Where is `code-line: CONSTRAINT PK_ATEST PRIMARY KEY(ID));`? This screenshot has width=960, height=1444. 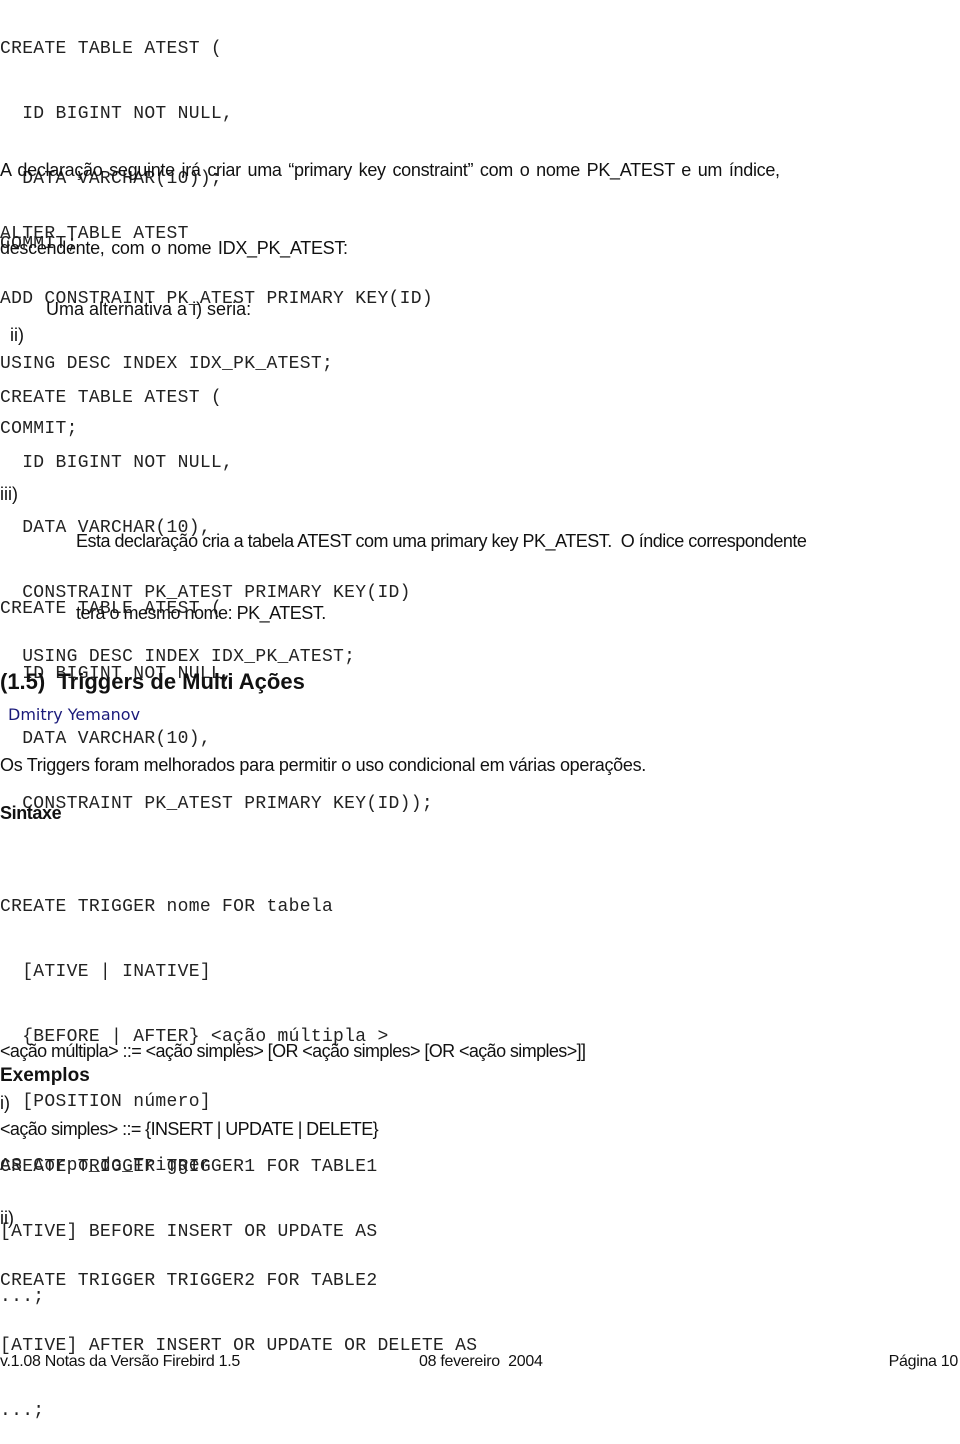 code-line: CONSTRAINT PK_ATEST PRIMARY KEY(ID)); is located at coordinates (216, 803).